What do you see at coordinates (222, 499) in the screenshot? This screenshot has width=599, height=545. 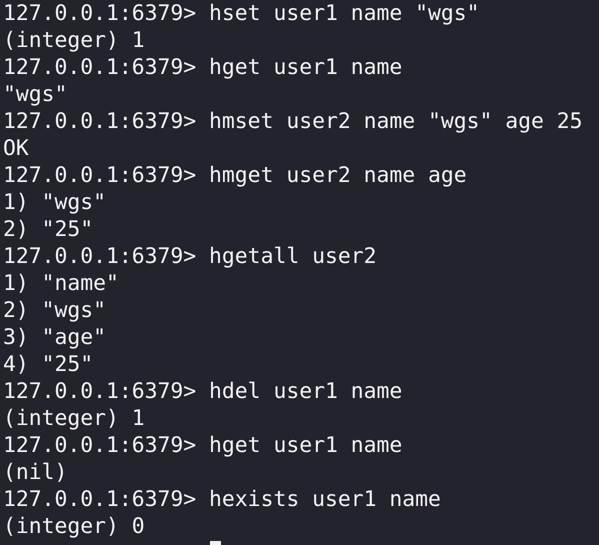 I see `command-line: 127.0.0.1:6379> hexists user1 name` at bounding box center [222, 499].